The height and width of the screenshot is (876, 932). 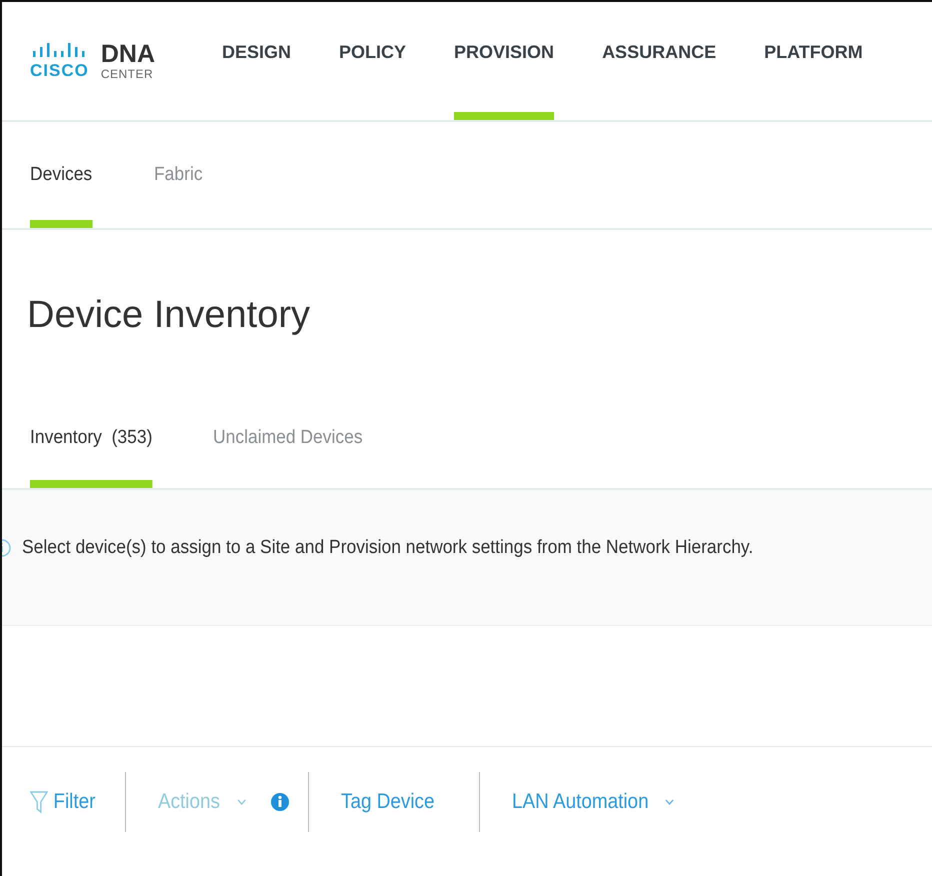 What do you see at coordinates (127, 73) in the screenshot?
I see `product-subtitle: CENTER` at bounding box center [127, 73].